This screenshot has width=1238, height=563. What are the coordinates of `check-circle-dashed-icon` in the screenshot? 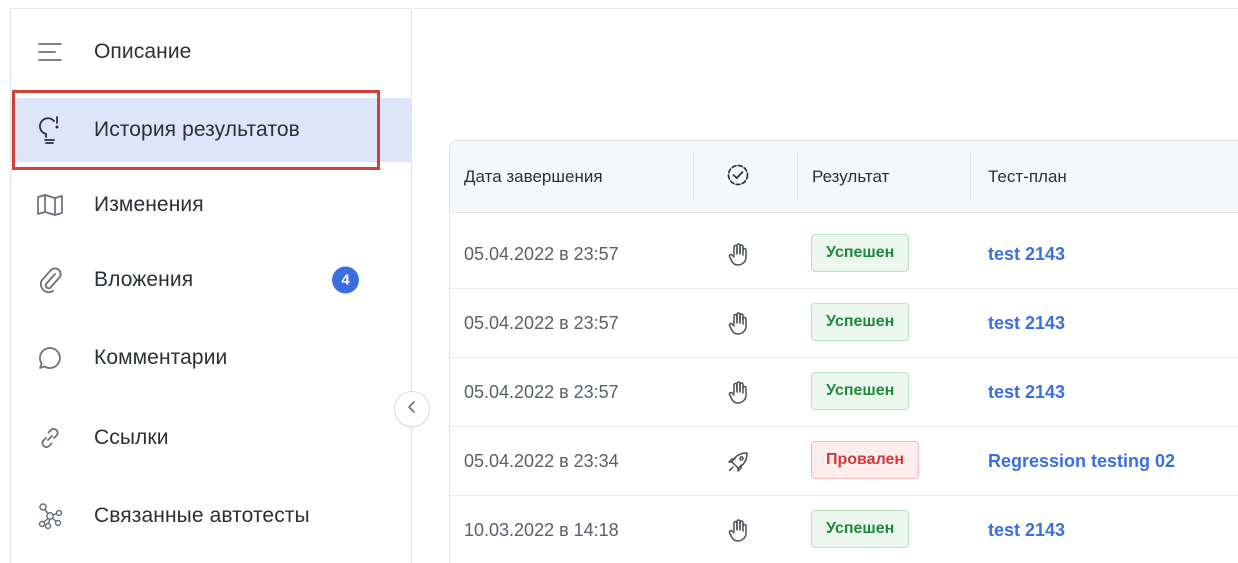 It's located at (738, 177).